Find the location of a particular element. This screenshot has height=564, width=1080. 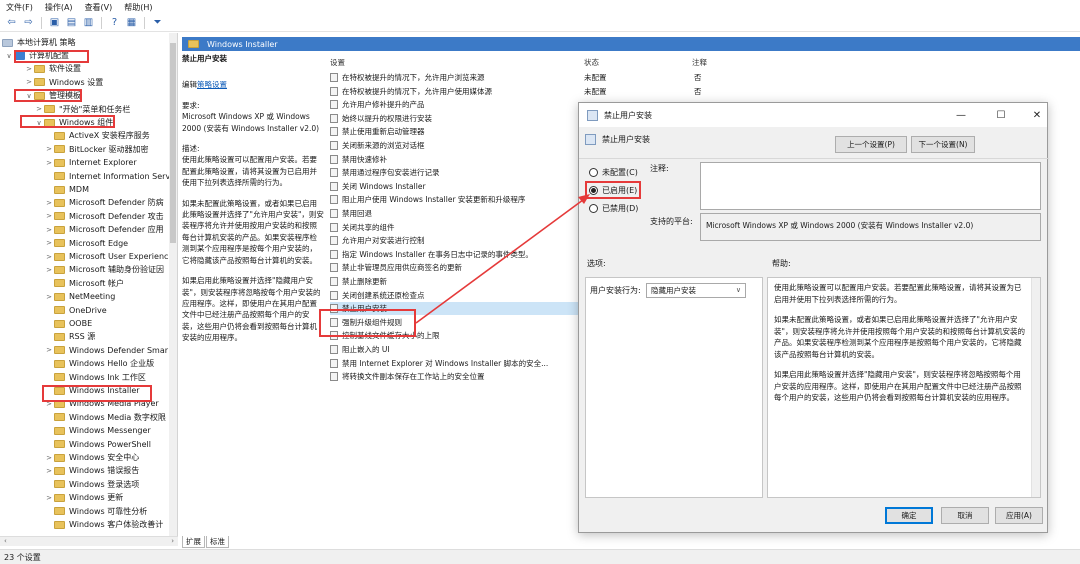

tree-item: > Microsoft 辅助身份验证因 is located at coordinates (104, 269).